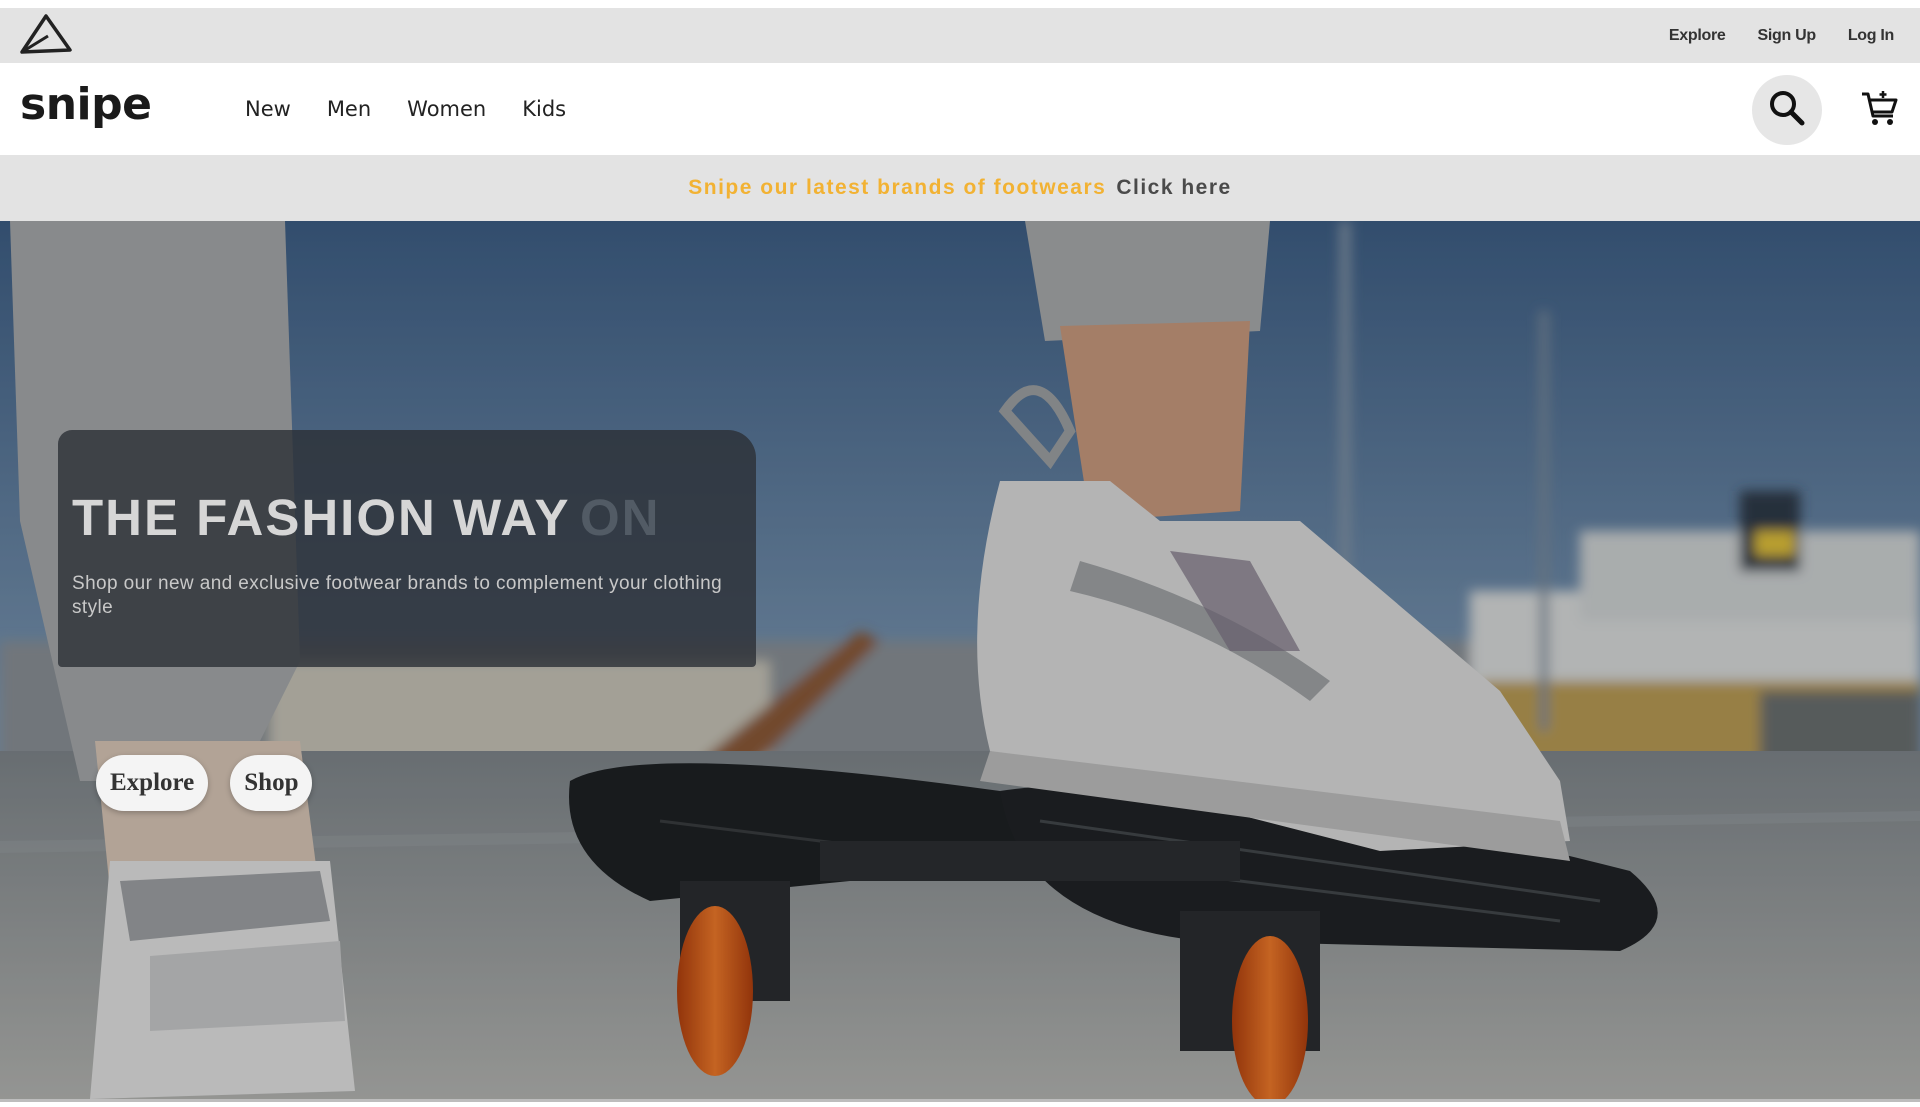 The image size is (1920, 1107). Describe the element at coordinates (446, 109) in the screenshot. I see `nav-link-women: Women` at that location.